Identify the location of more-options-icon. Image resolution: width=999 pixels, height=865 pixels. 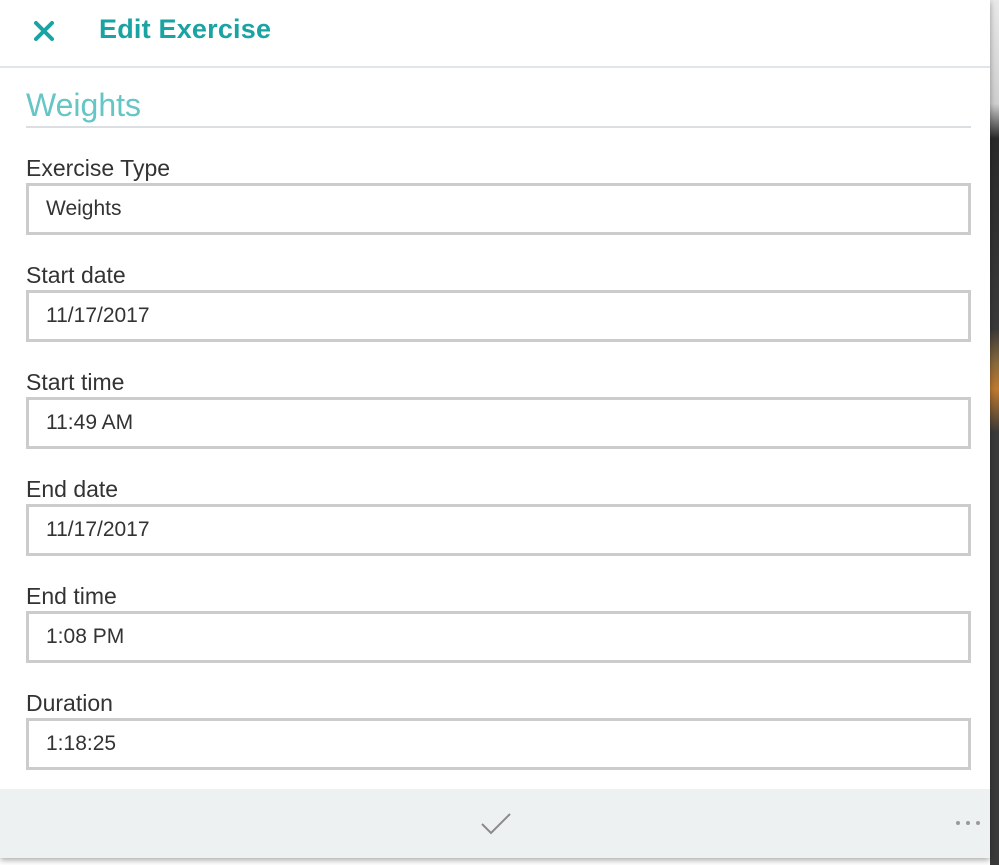
(968, 823).